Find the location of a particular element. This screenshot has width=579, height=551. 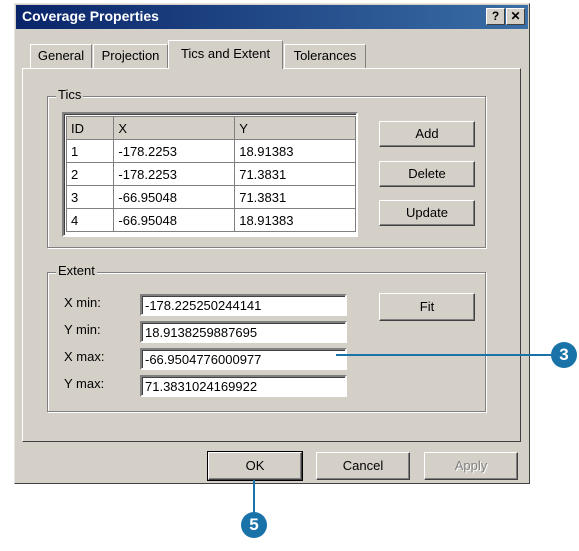

table-row: 2 -178.2253 71.3831 is located at coordinates (210, 174).